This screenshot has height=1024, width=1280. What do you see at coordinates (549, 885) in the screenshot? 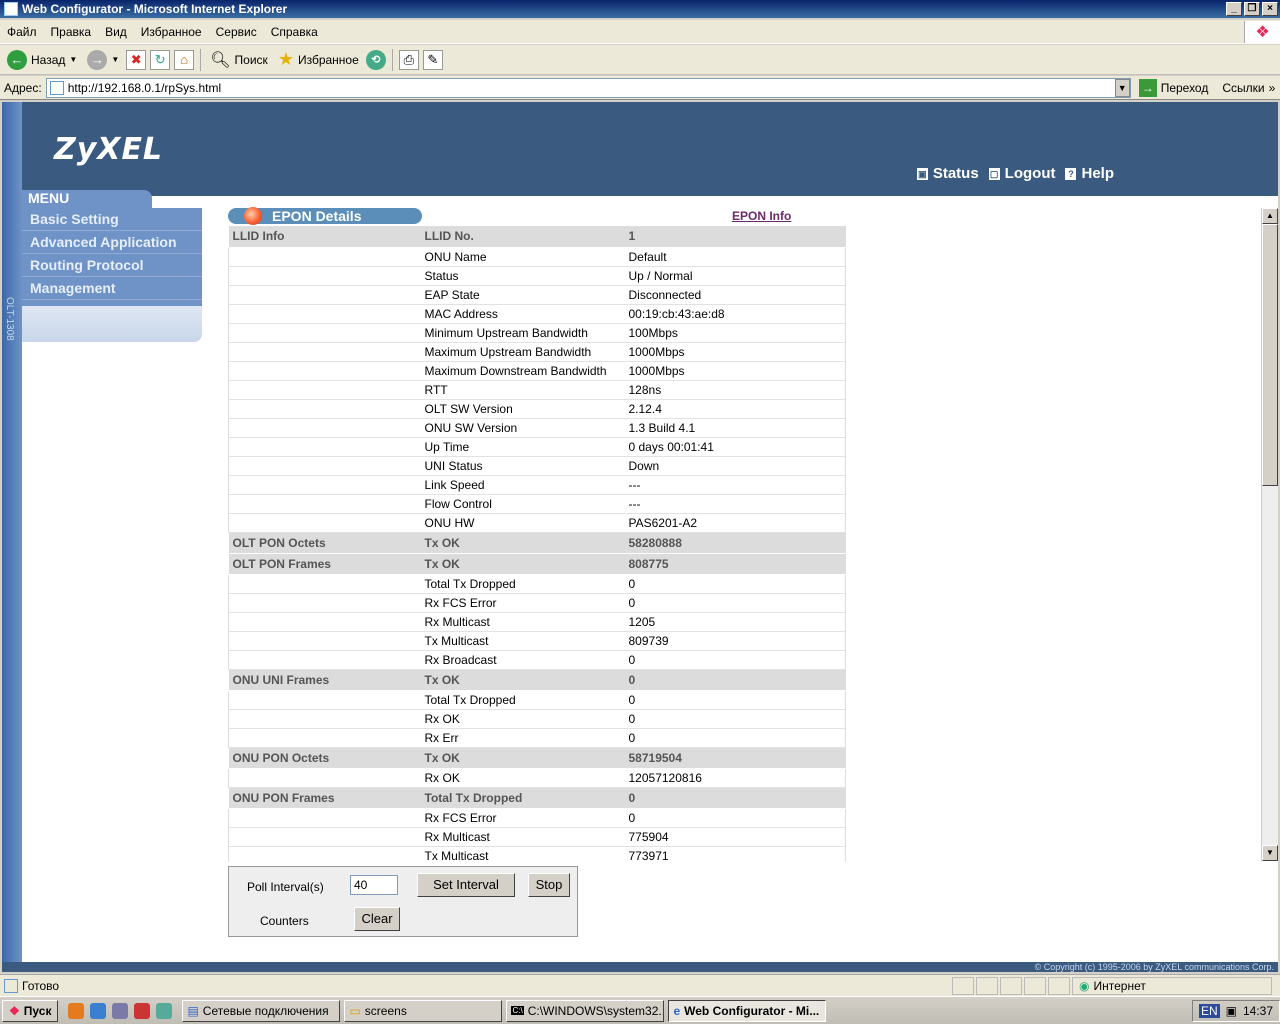
I see `stop-button: Stop` at bounding box center [549, 885].